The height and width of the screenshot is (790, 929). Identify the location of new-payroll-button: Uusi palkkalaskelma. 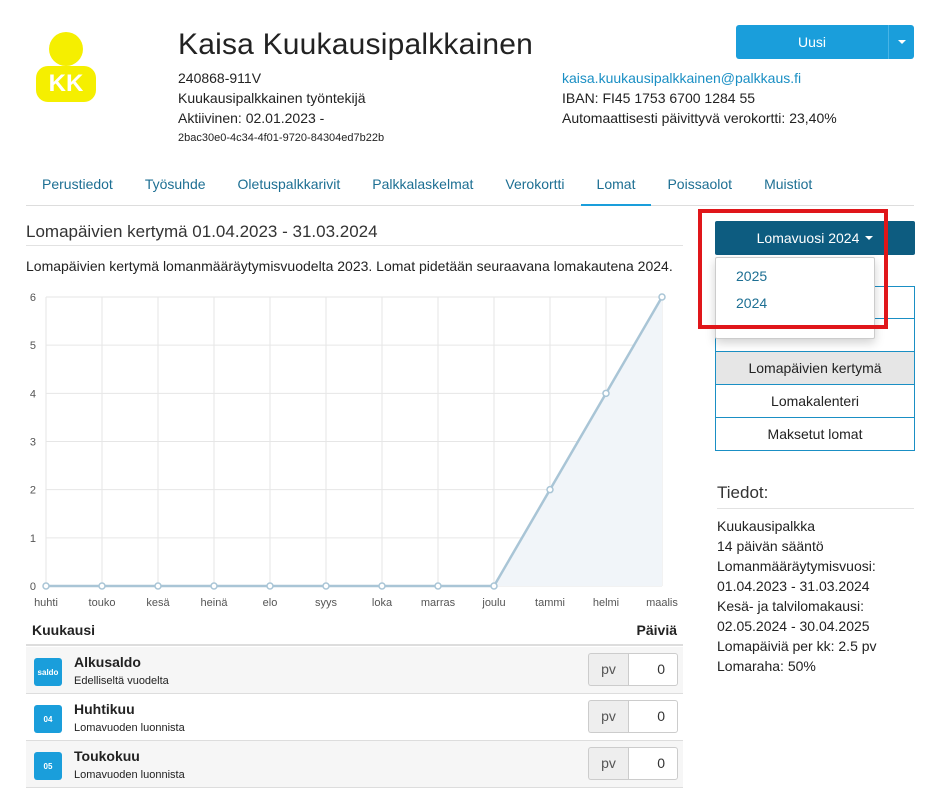
(812, 42).